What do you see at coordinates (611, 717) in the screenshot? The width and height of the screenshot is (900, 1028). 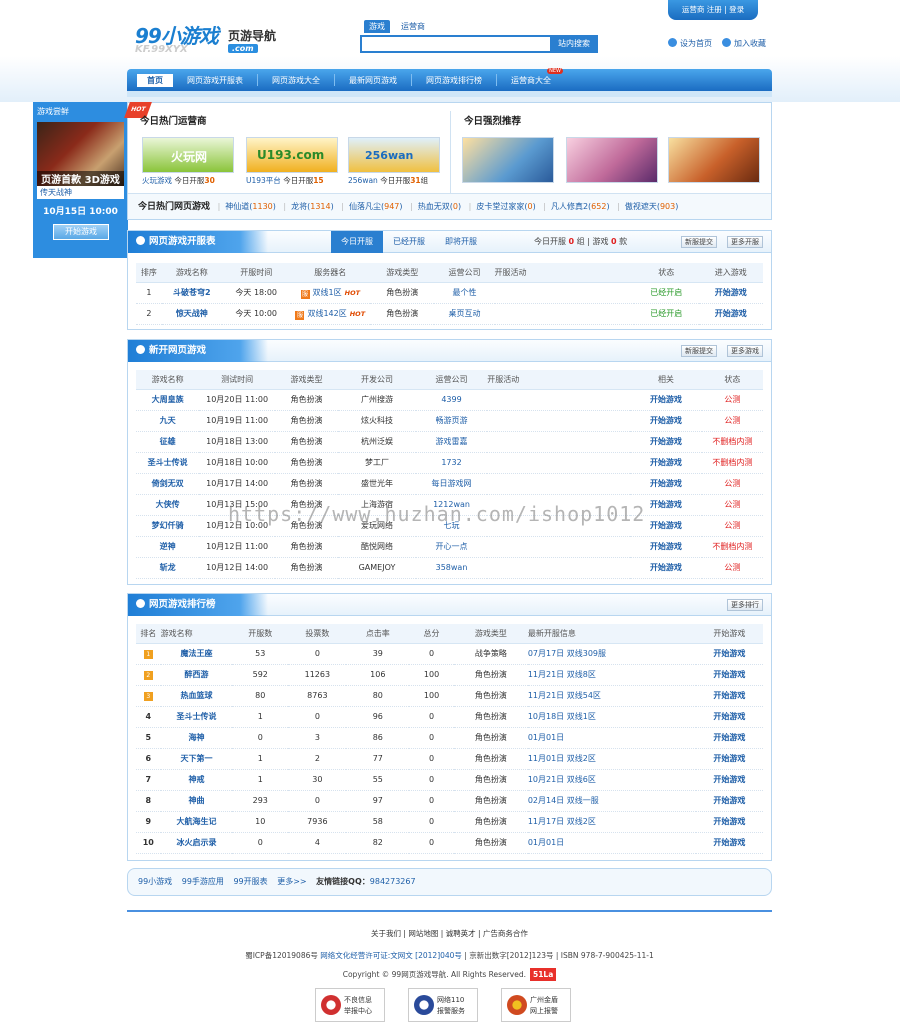 I see `latest-server-link: 10月18日 双线1区` at bounding box center [611, 717].